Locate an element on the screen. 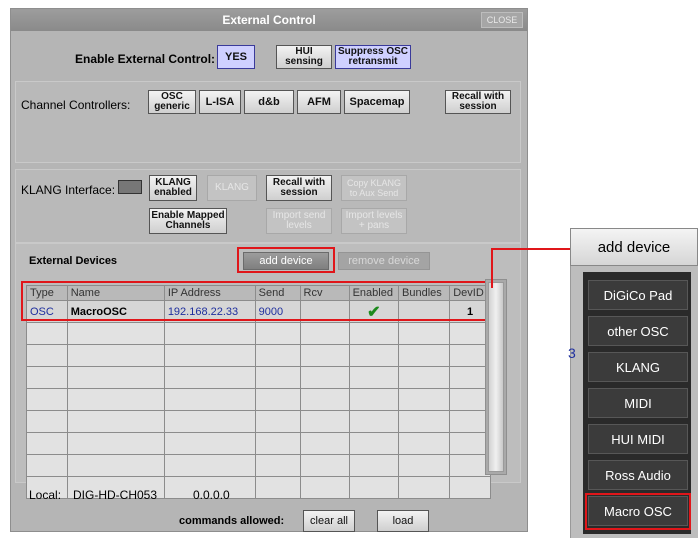 The height and width of the screenshot is (538, 698). device-row-highlight is located at coordinates (258, 301).